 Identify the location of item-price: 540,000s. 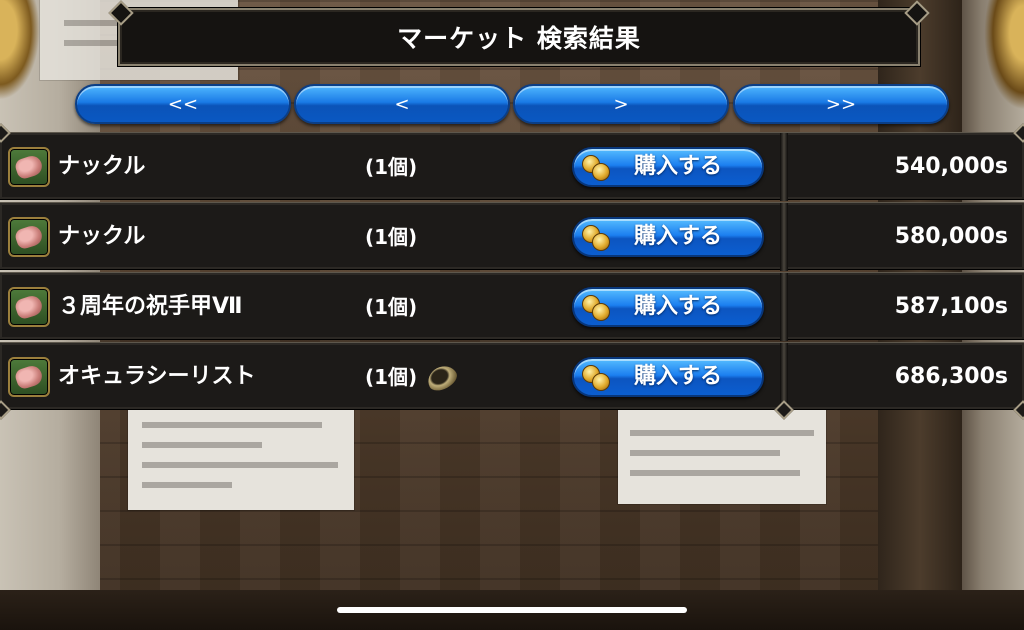
(951, 166).